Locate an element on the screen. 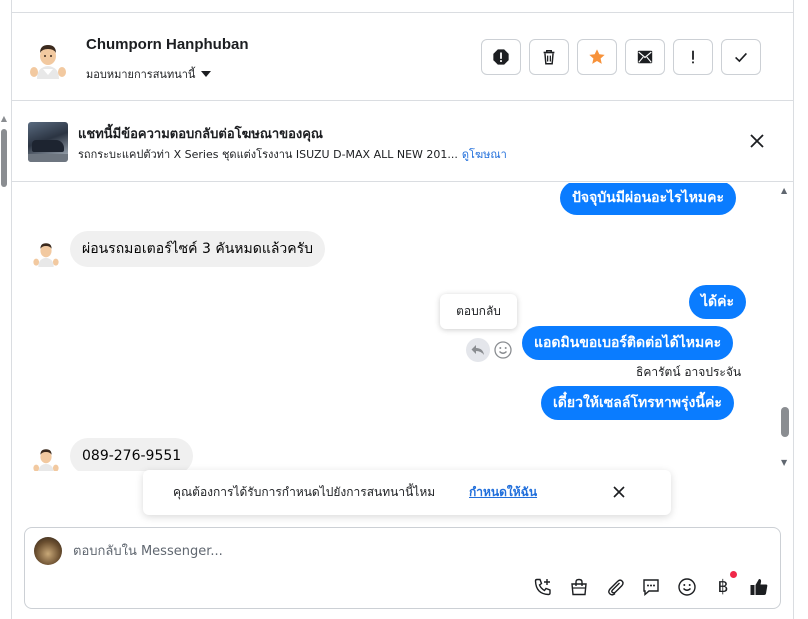  composer-tools: ฿ is located at coordinates (651, 585).